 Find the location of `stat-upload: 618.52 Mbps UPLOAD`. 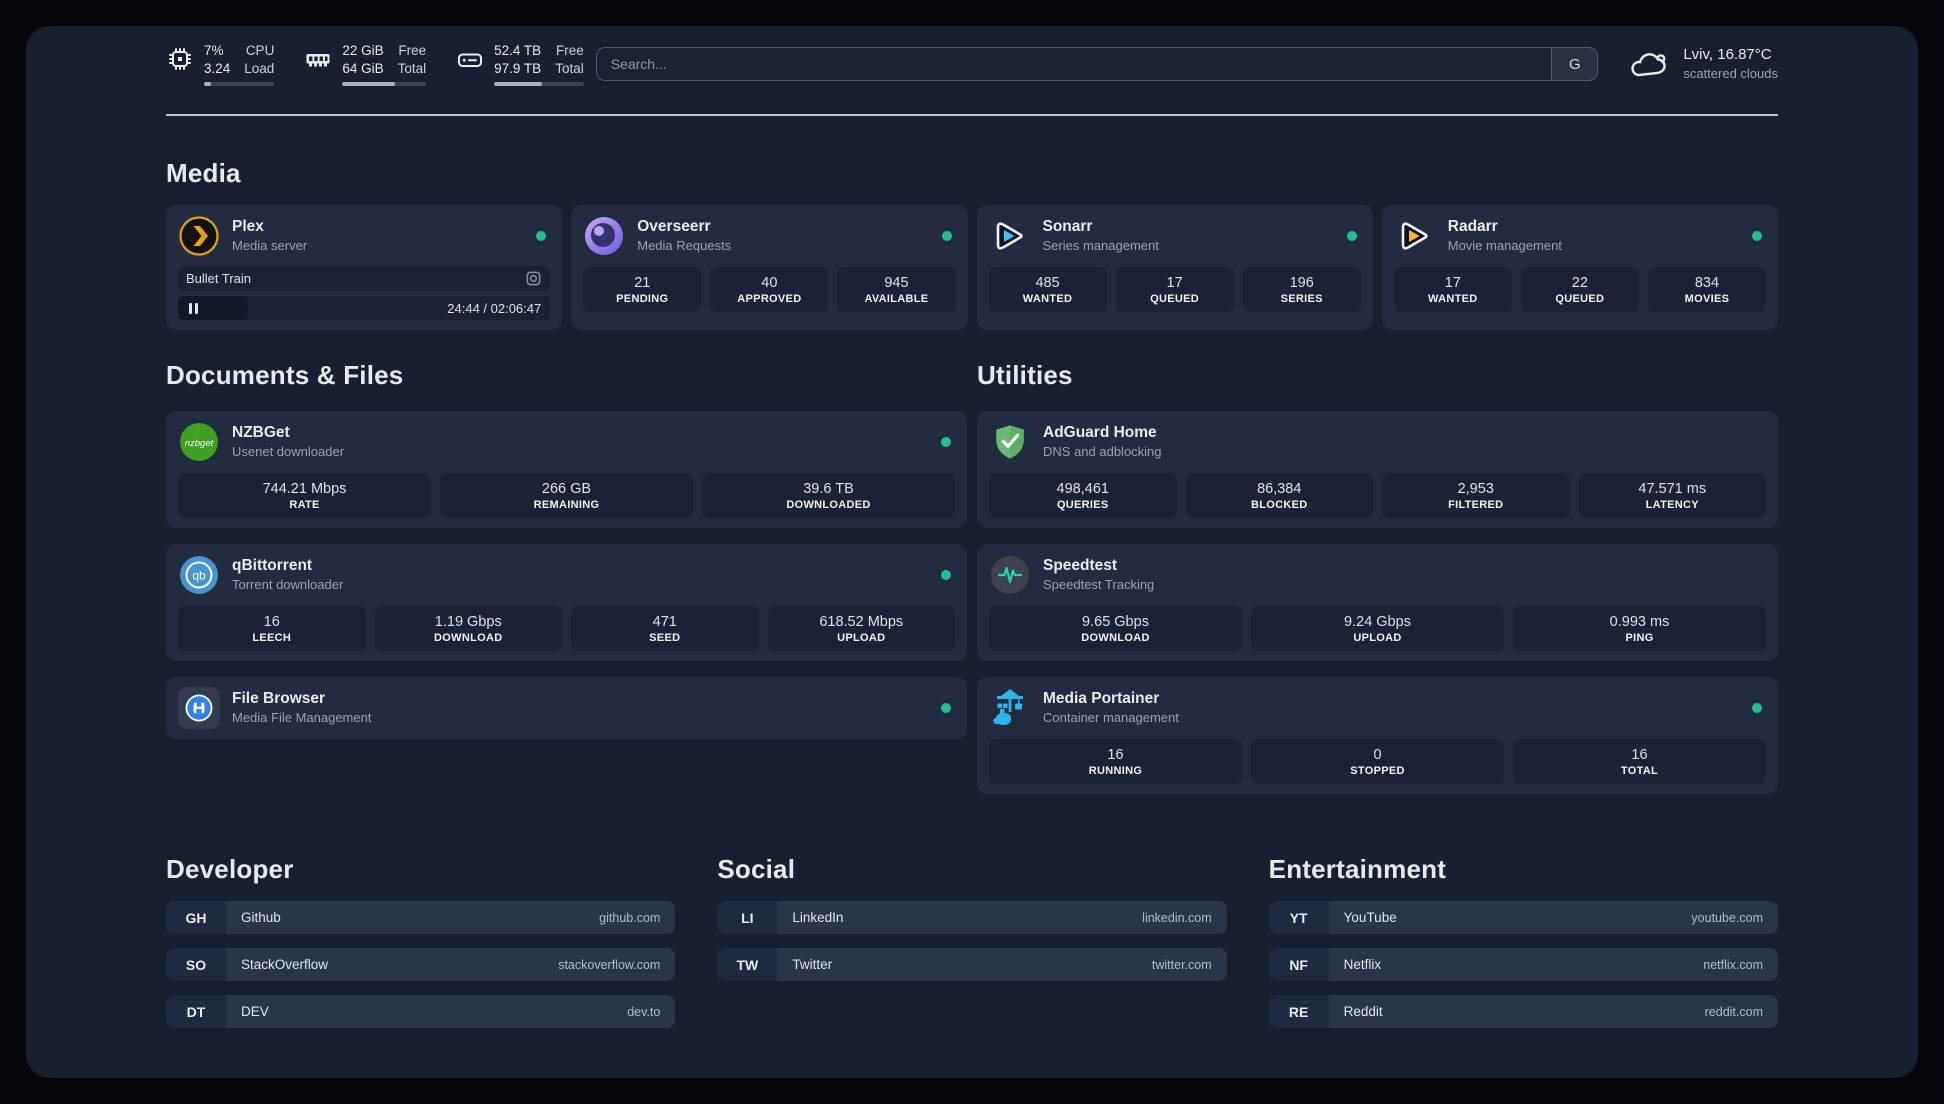

stat-upload: 618.52 Mbps UPLOAD is located at coordinates (861, 628).